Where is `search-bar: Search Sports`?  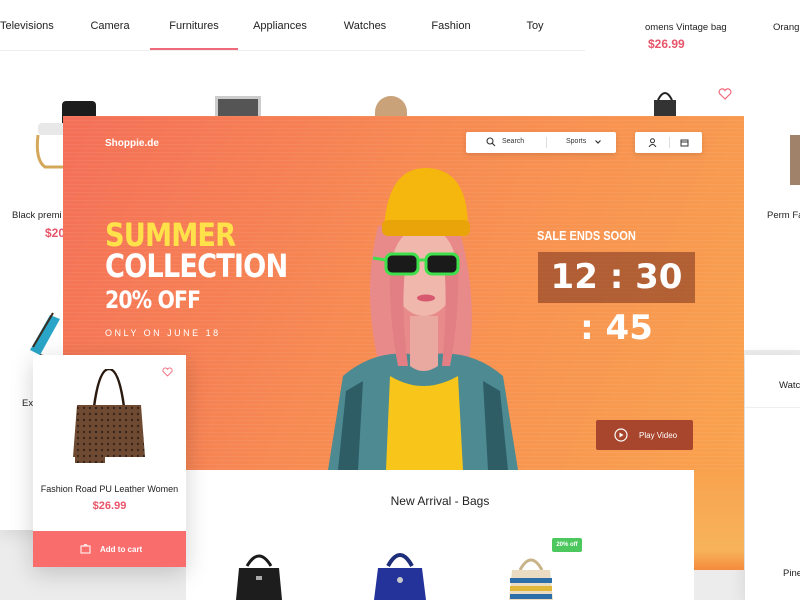 search-bar: Search Sports is located at coordinates (541, 142).